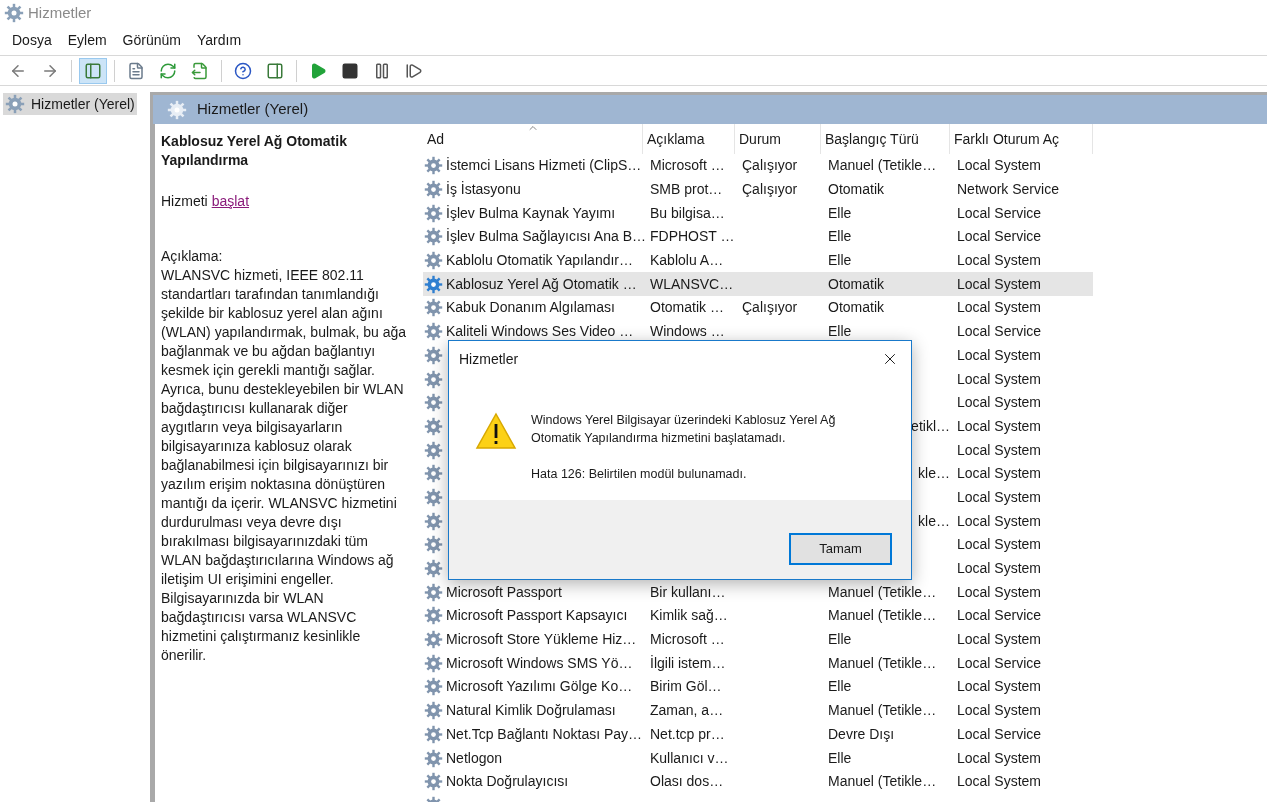 The width and height of the screenshot is (1267, 802). I want to click on table-cell-text: Devre Dışı, so click(861, 734).